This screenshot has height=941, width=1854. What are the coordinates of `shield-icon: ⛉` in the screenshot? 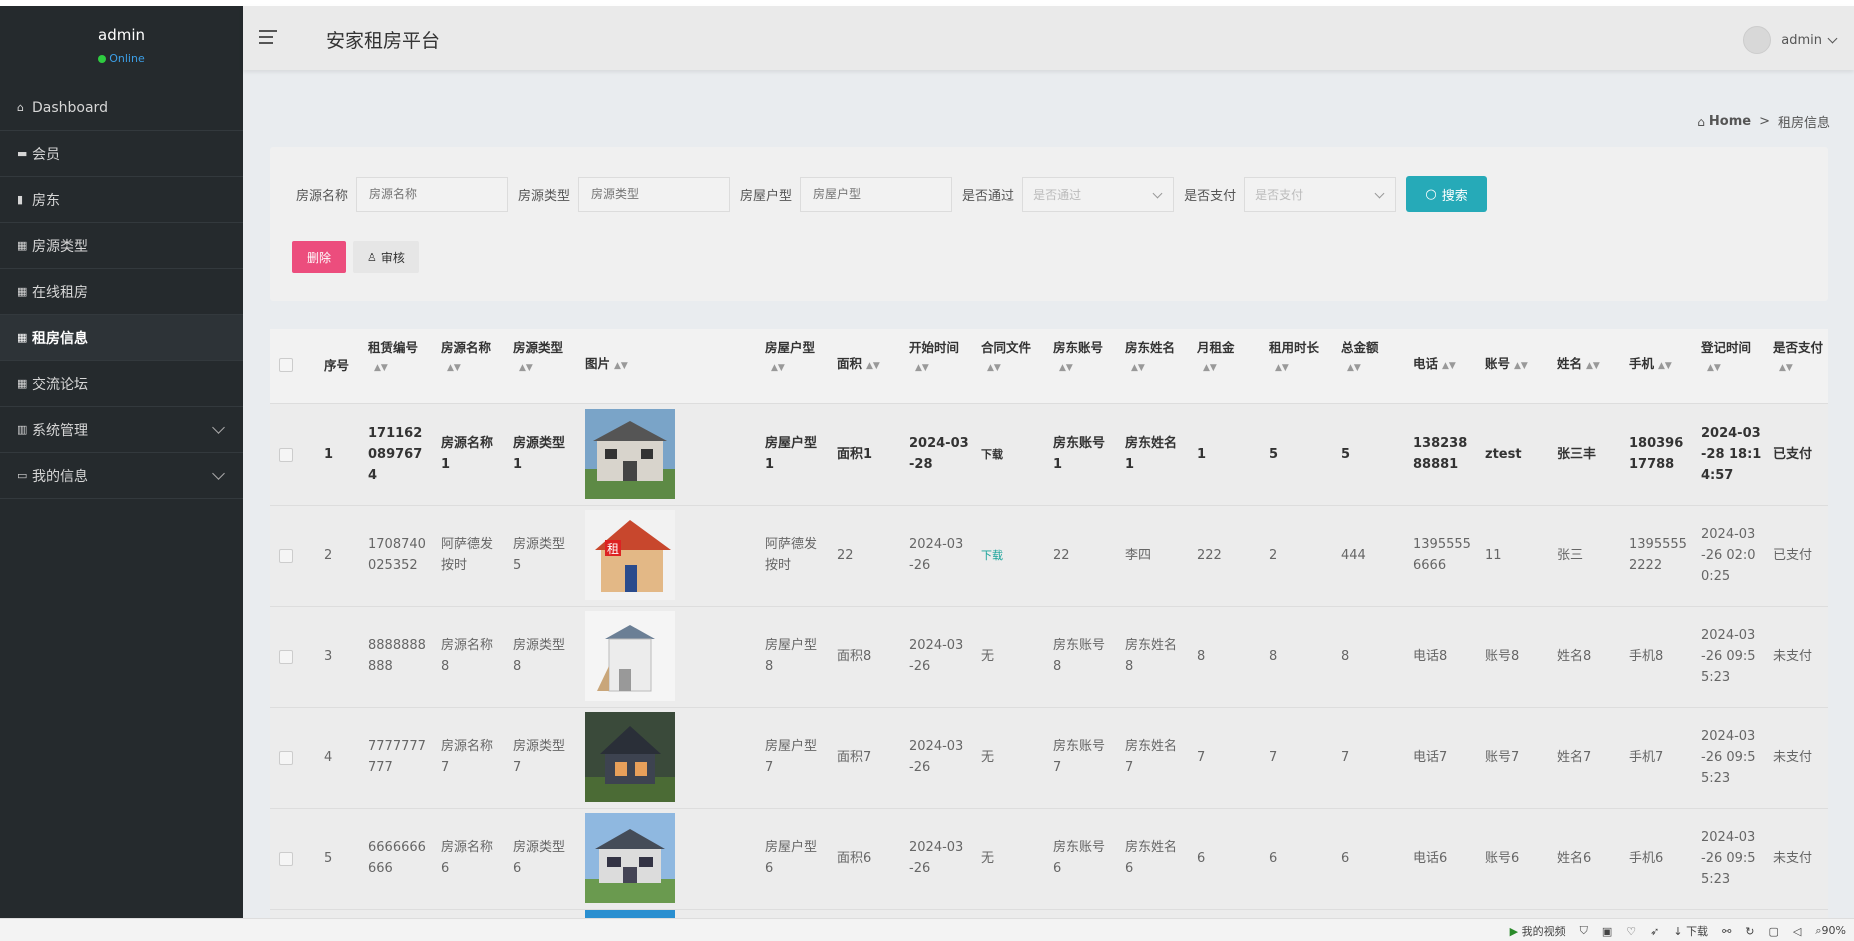 It's located at (1584, 931).